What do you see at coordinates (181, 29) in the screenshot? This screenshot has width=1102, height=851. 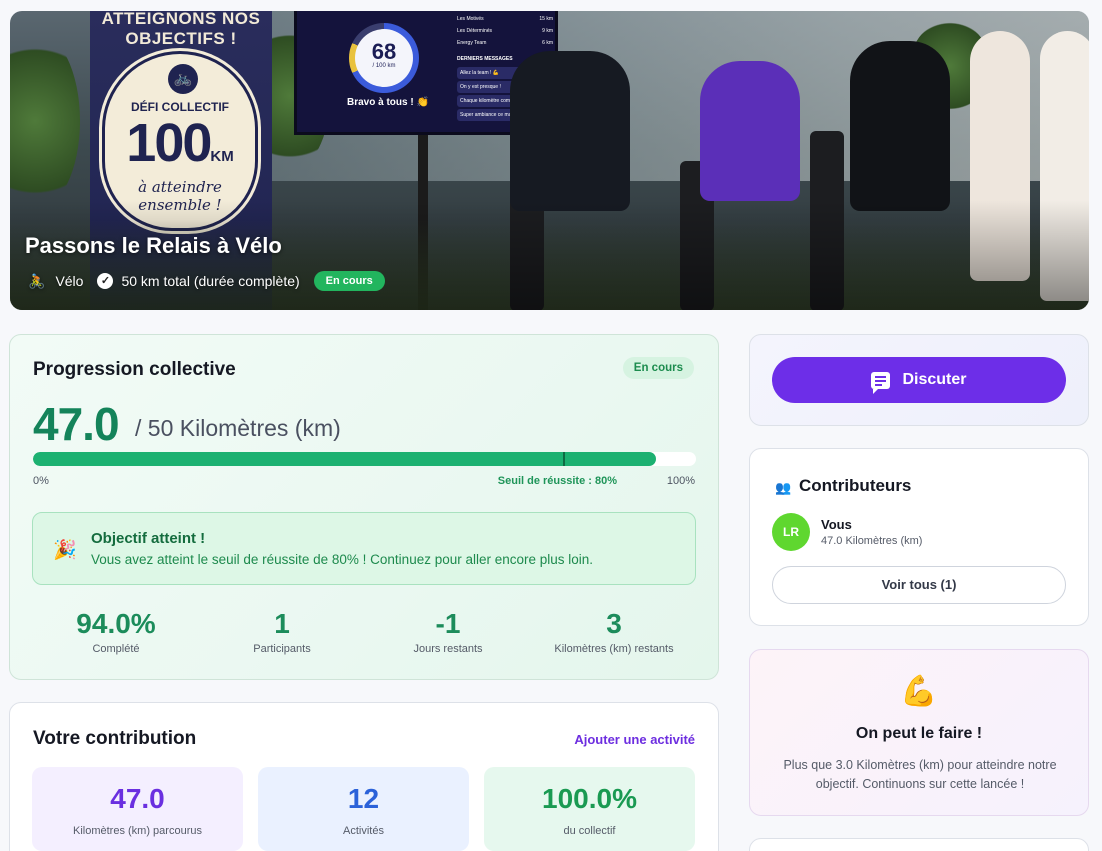 I see `banner-top-text: ATTEIGNONS NOS OBJECTIFS !` at bounding box center [181, 29].